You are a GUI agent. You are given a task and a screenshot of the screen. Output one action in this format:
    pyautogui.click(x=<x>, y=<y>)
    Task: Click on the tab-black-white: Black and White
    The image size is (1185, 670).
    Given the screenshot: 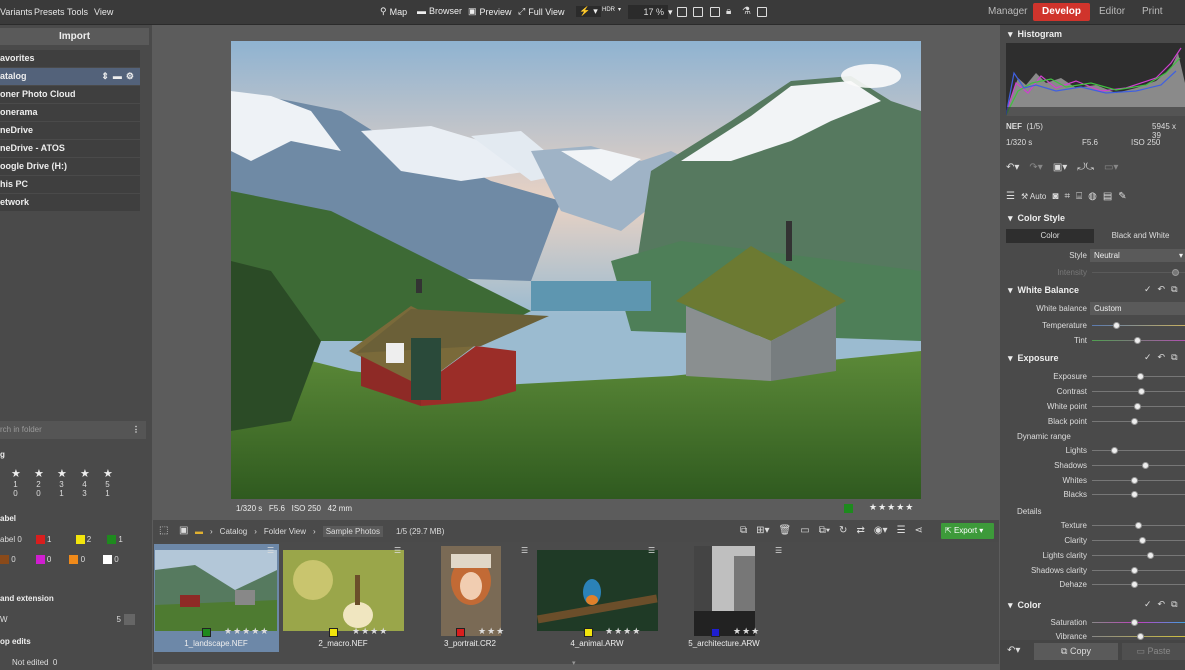 What is the action you would take?
    pyautogui.click(x=1140, y=236)
    